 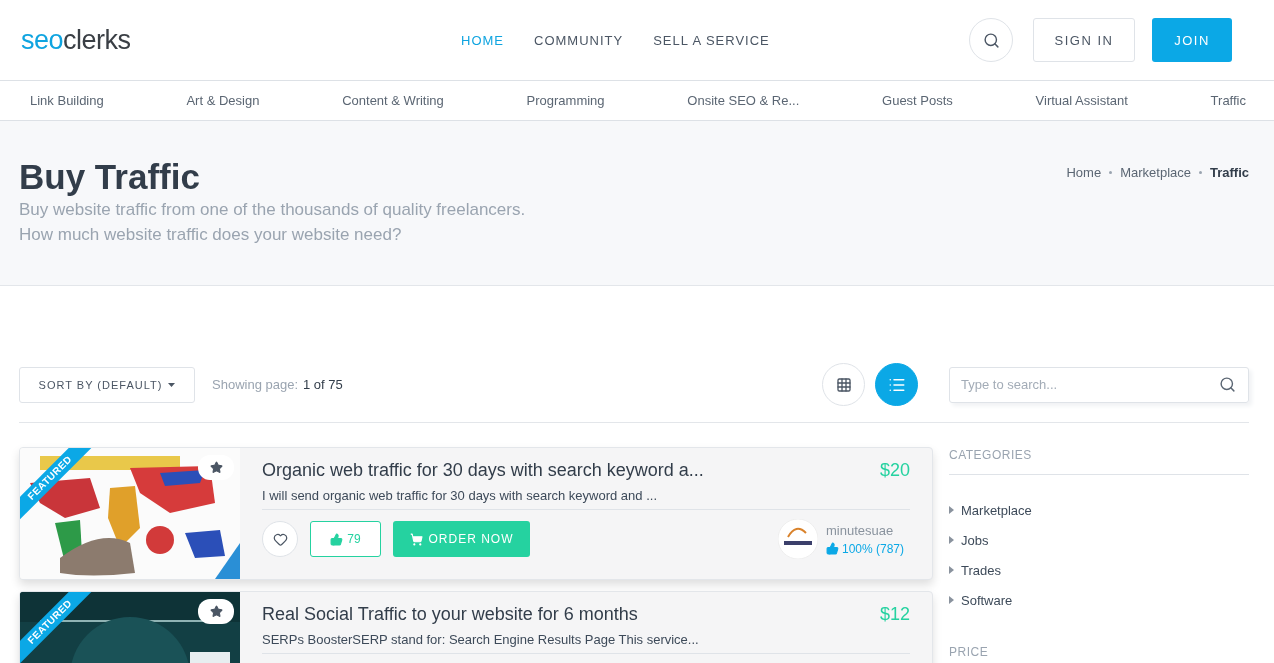 What do you see at coordinates (1099, 570) in the screenshot?
I see `sidebar-category-link: Trades` at bounding box center [1099, 570].